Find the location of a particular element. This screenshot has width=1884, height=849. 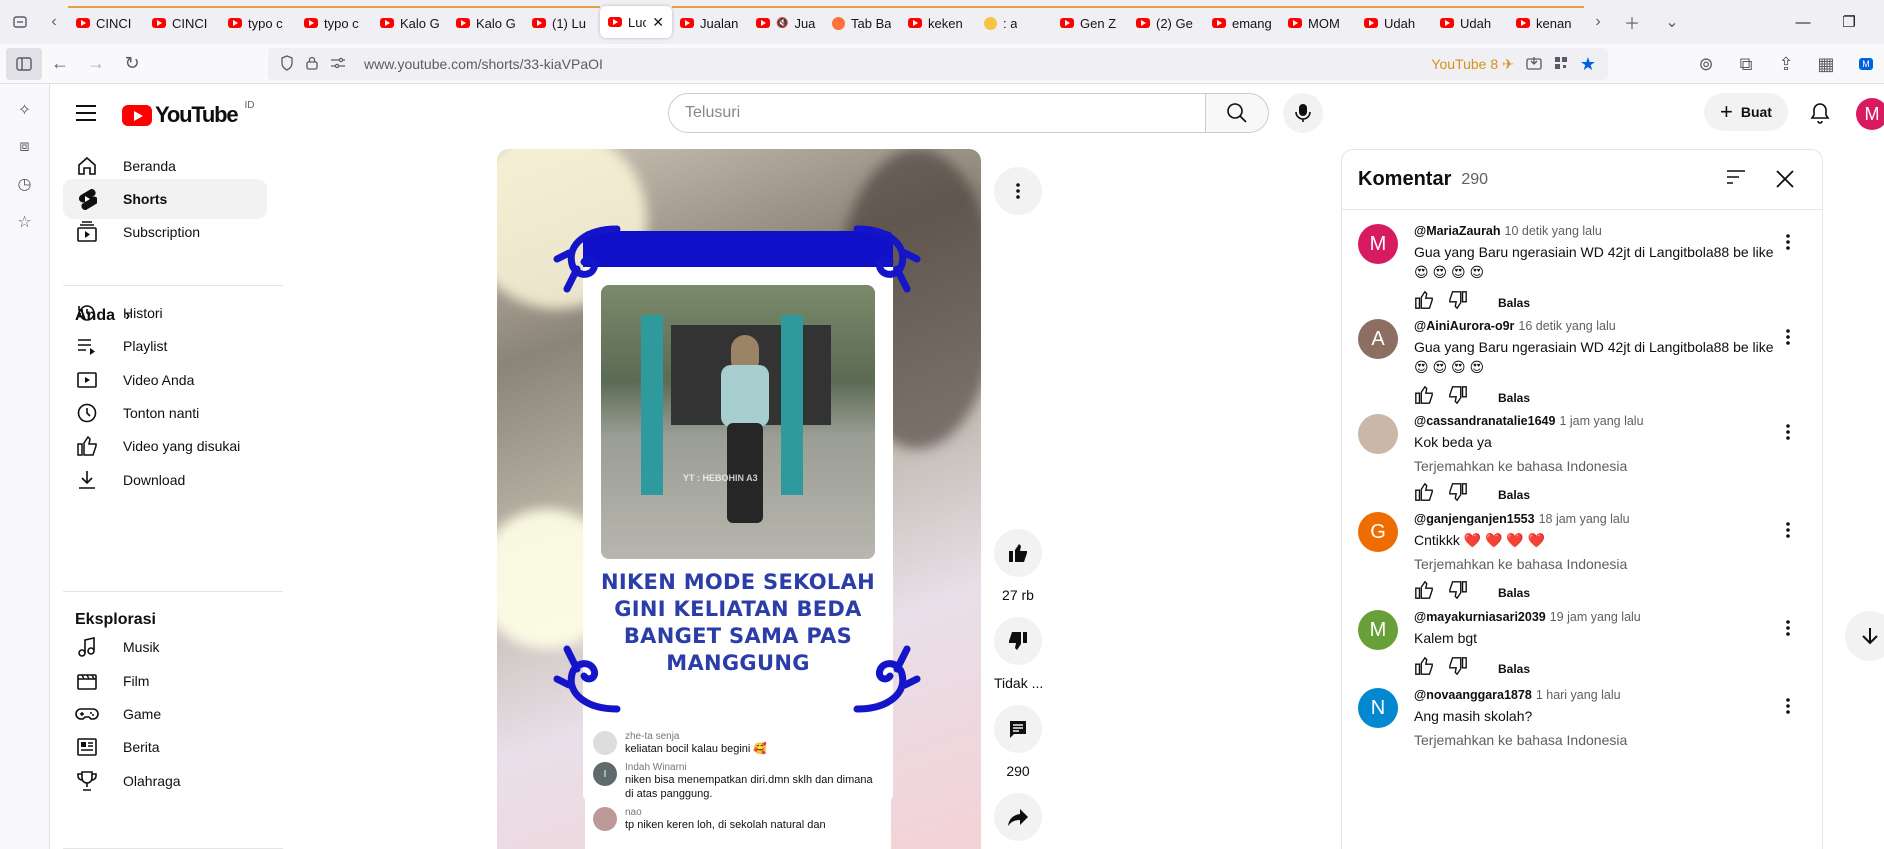

voice-search-button is located at coordinates (1303, 113).